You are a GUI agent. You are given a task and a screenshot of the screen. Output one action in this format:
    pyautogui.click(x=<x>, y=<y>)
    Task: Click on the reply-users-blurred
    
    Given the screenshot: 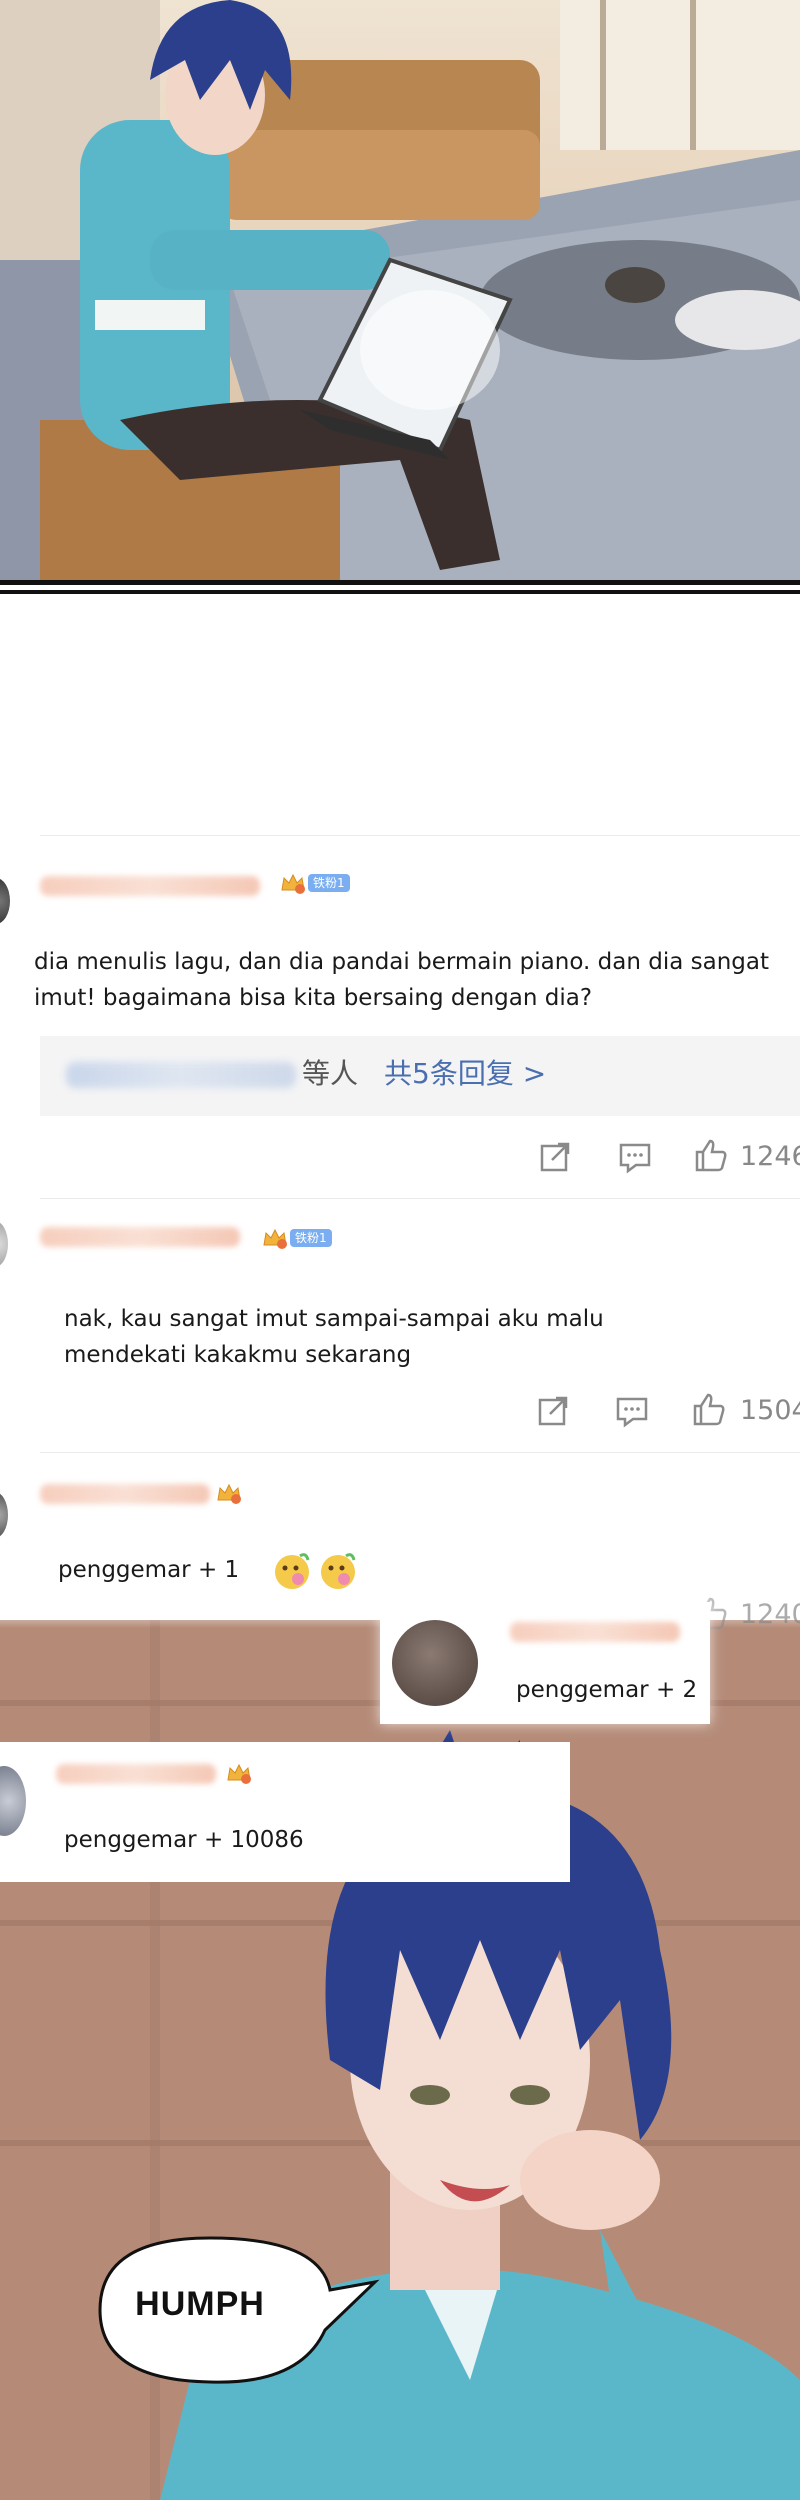 What is the action you would take?
    pyautogui.click(x=181, y=1075)
    